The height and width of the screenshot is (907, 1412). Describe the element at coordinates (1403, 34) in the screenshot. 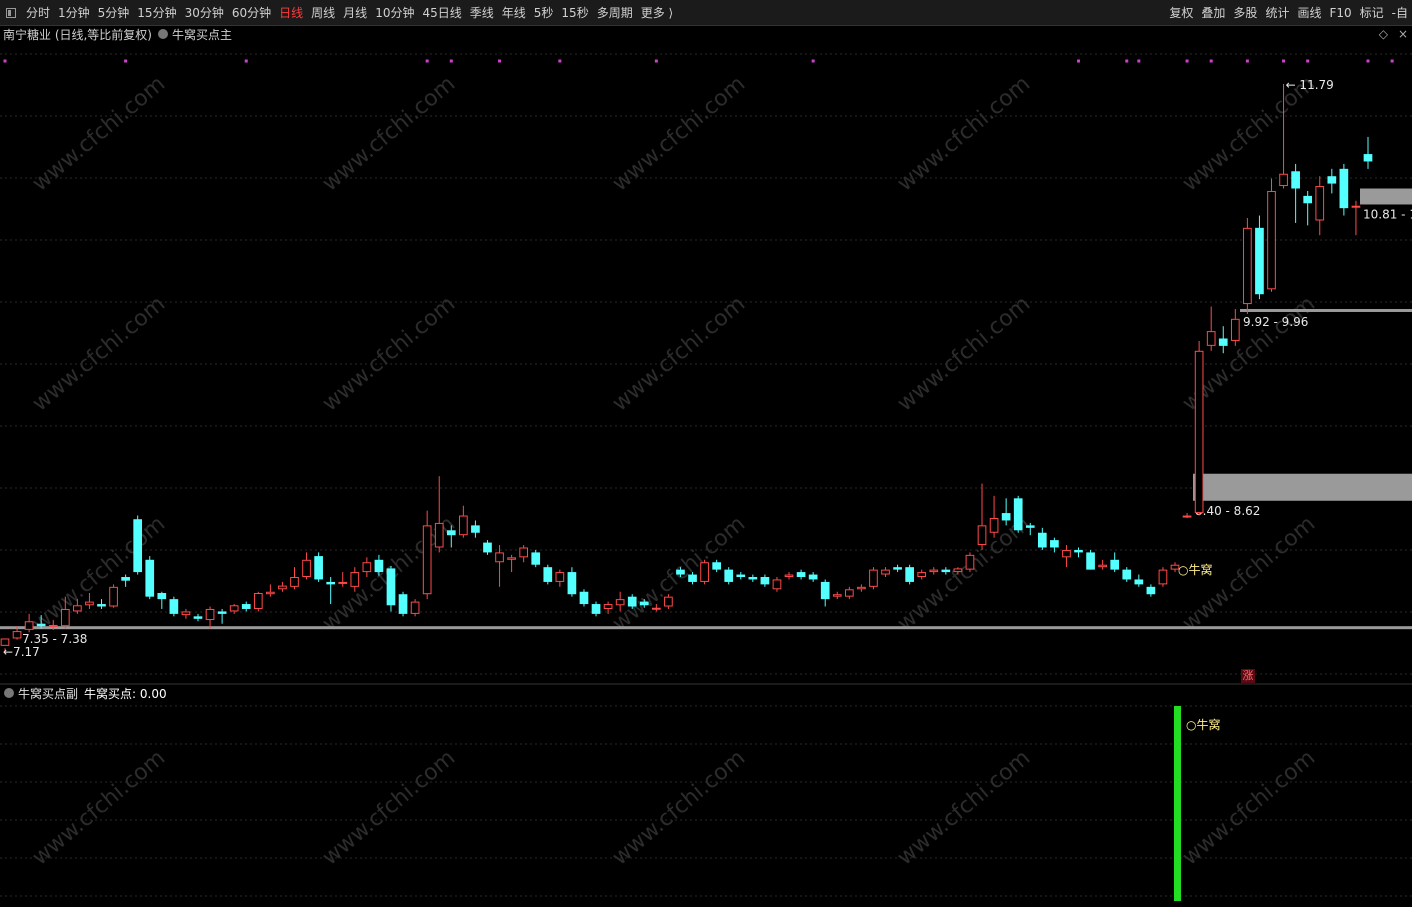

I see `close-icon: ×` at that location.